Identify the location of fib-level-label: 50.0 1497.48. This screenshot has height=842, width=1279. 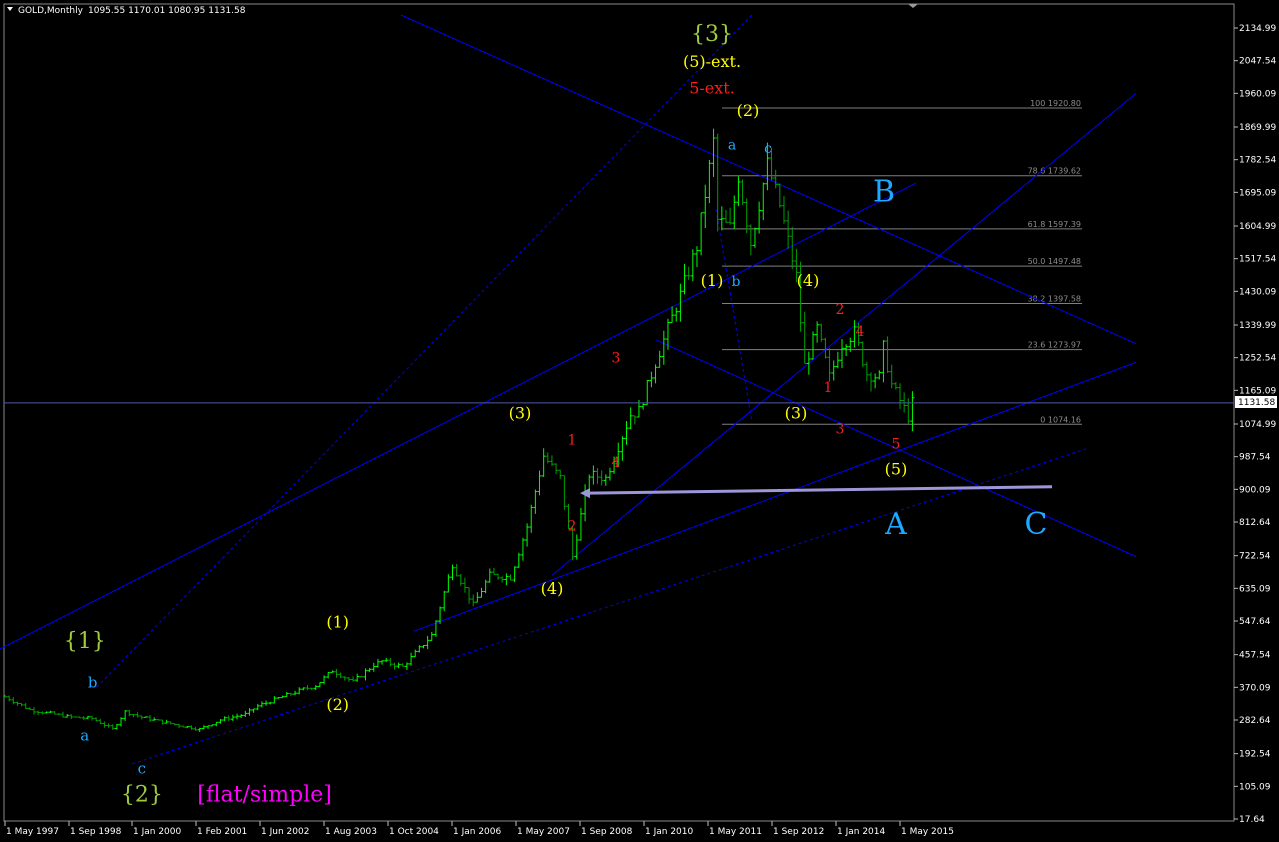
(1054, 261).